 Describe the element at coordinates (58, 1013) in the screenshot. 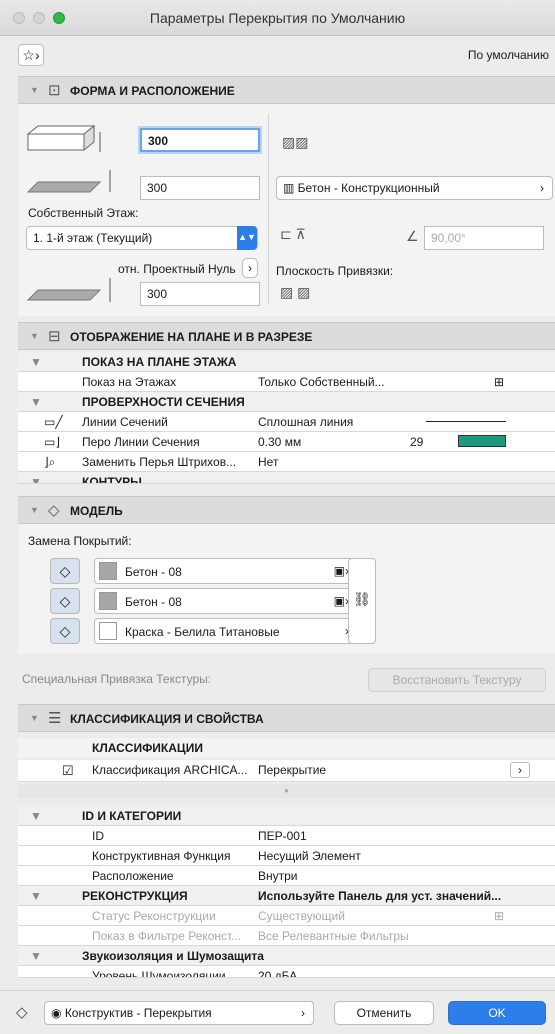

I see `eye-icon: ◉` at that location.